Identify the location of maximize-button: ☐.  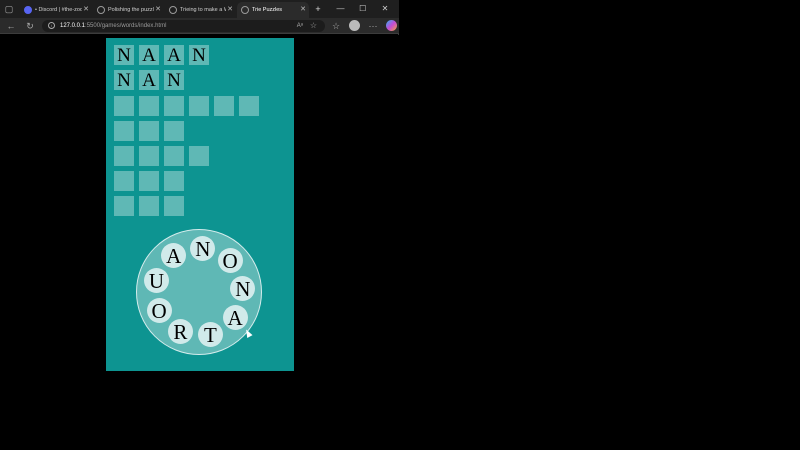
(363, 9).